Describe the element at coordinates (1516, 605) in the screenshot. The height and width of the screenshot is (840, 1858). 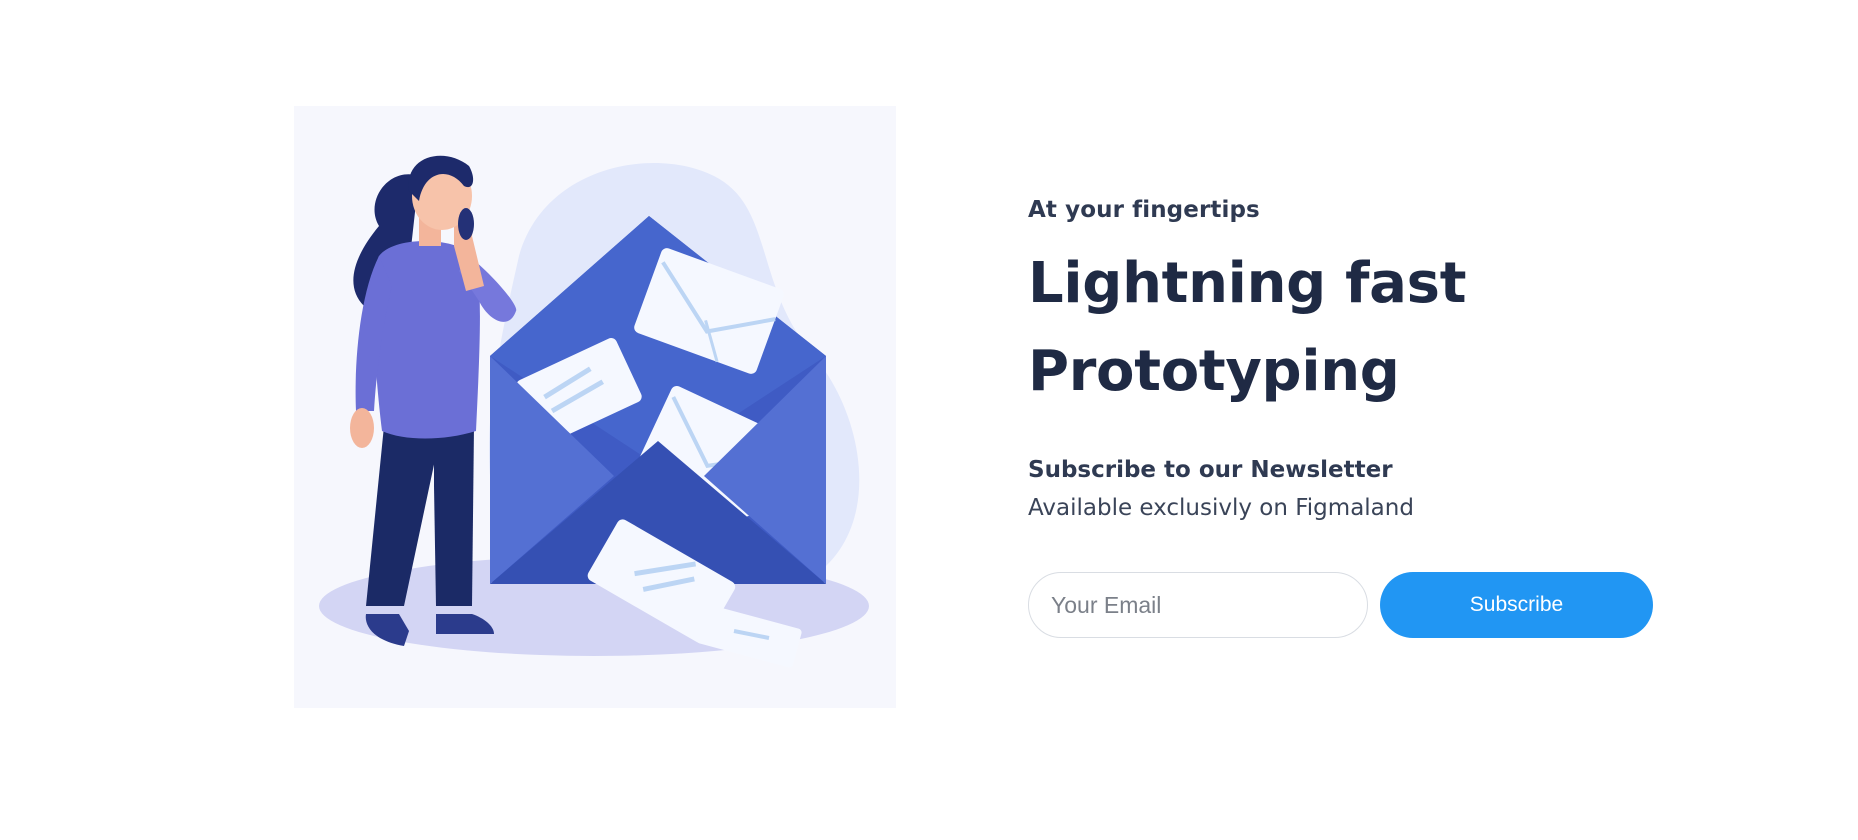
I see `subscribe-button: Subscribe` at that location.